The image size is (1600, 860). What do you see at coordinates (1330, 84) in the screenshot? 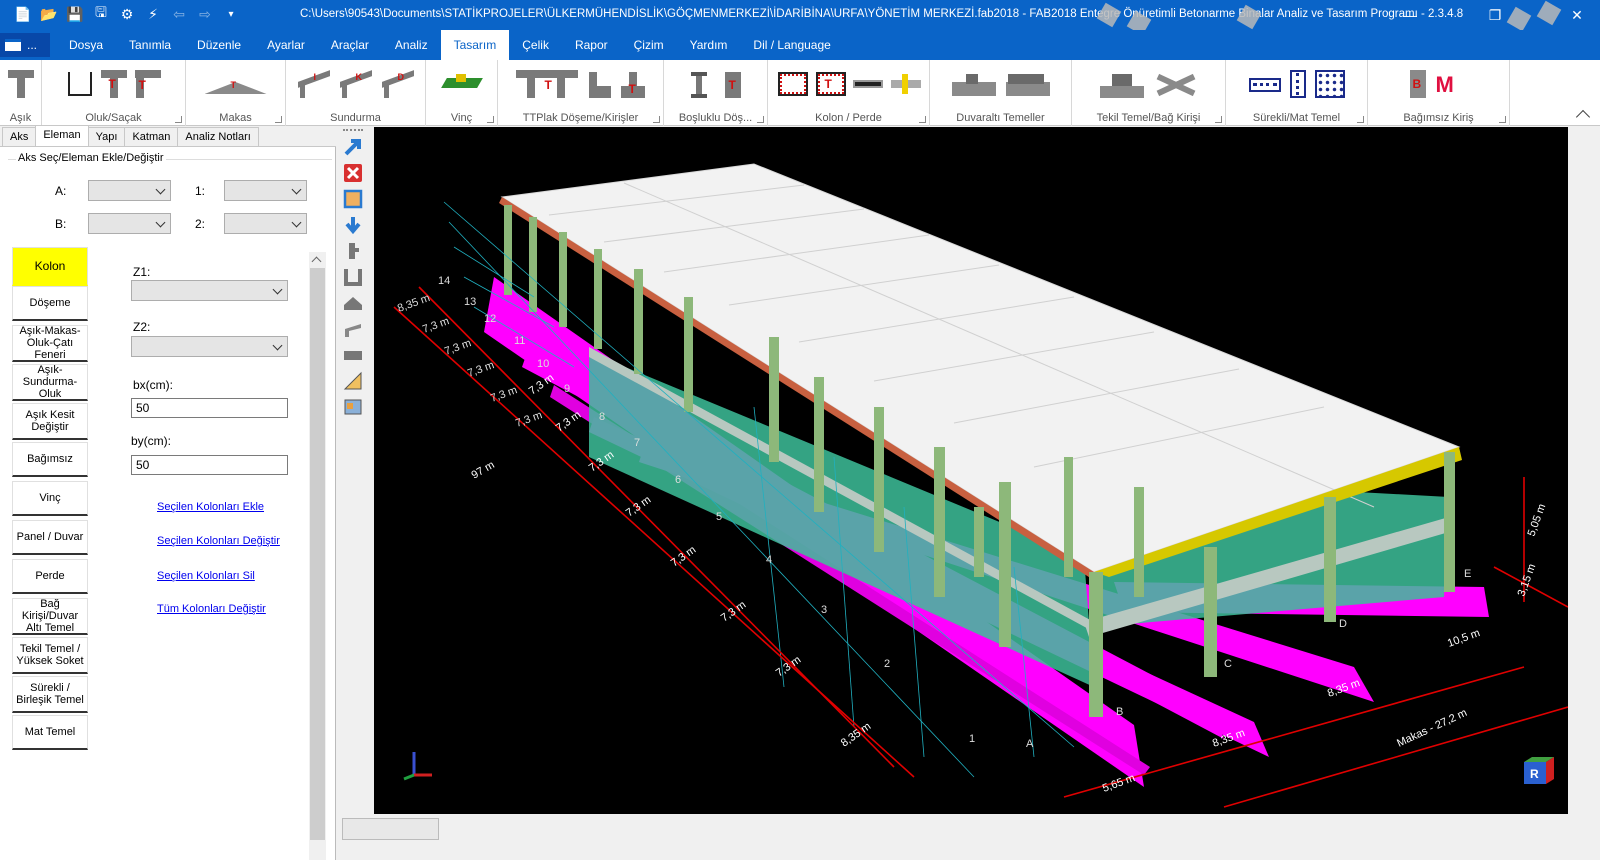
I see `mat-footing-icon` at bounding box center [1330, 84].